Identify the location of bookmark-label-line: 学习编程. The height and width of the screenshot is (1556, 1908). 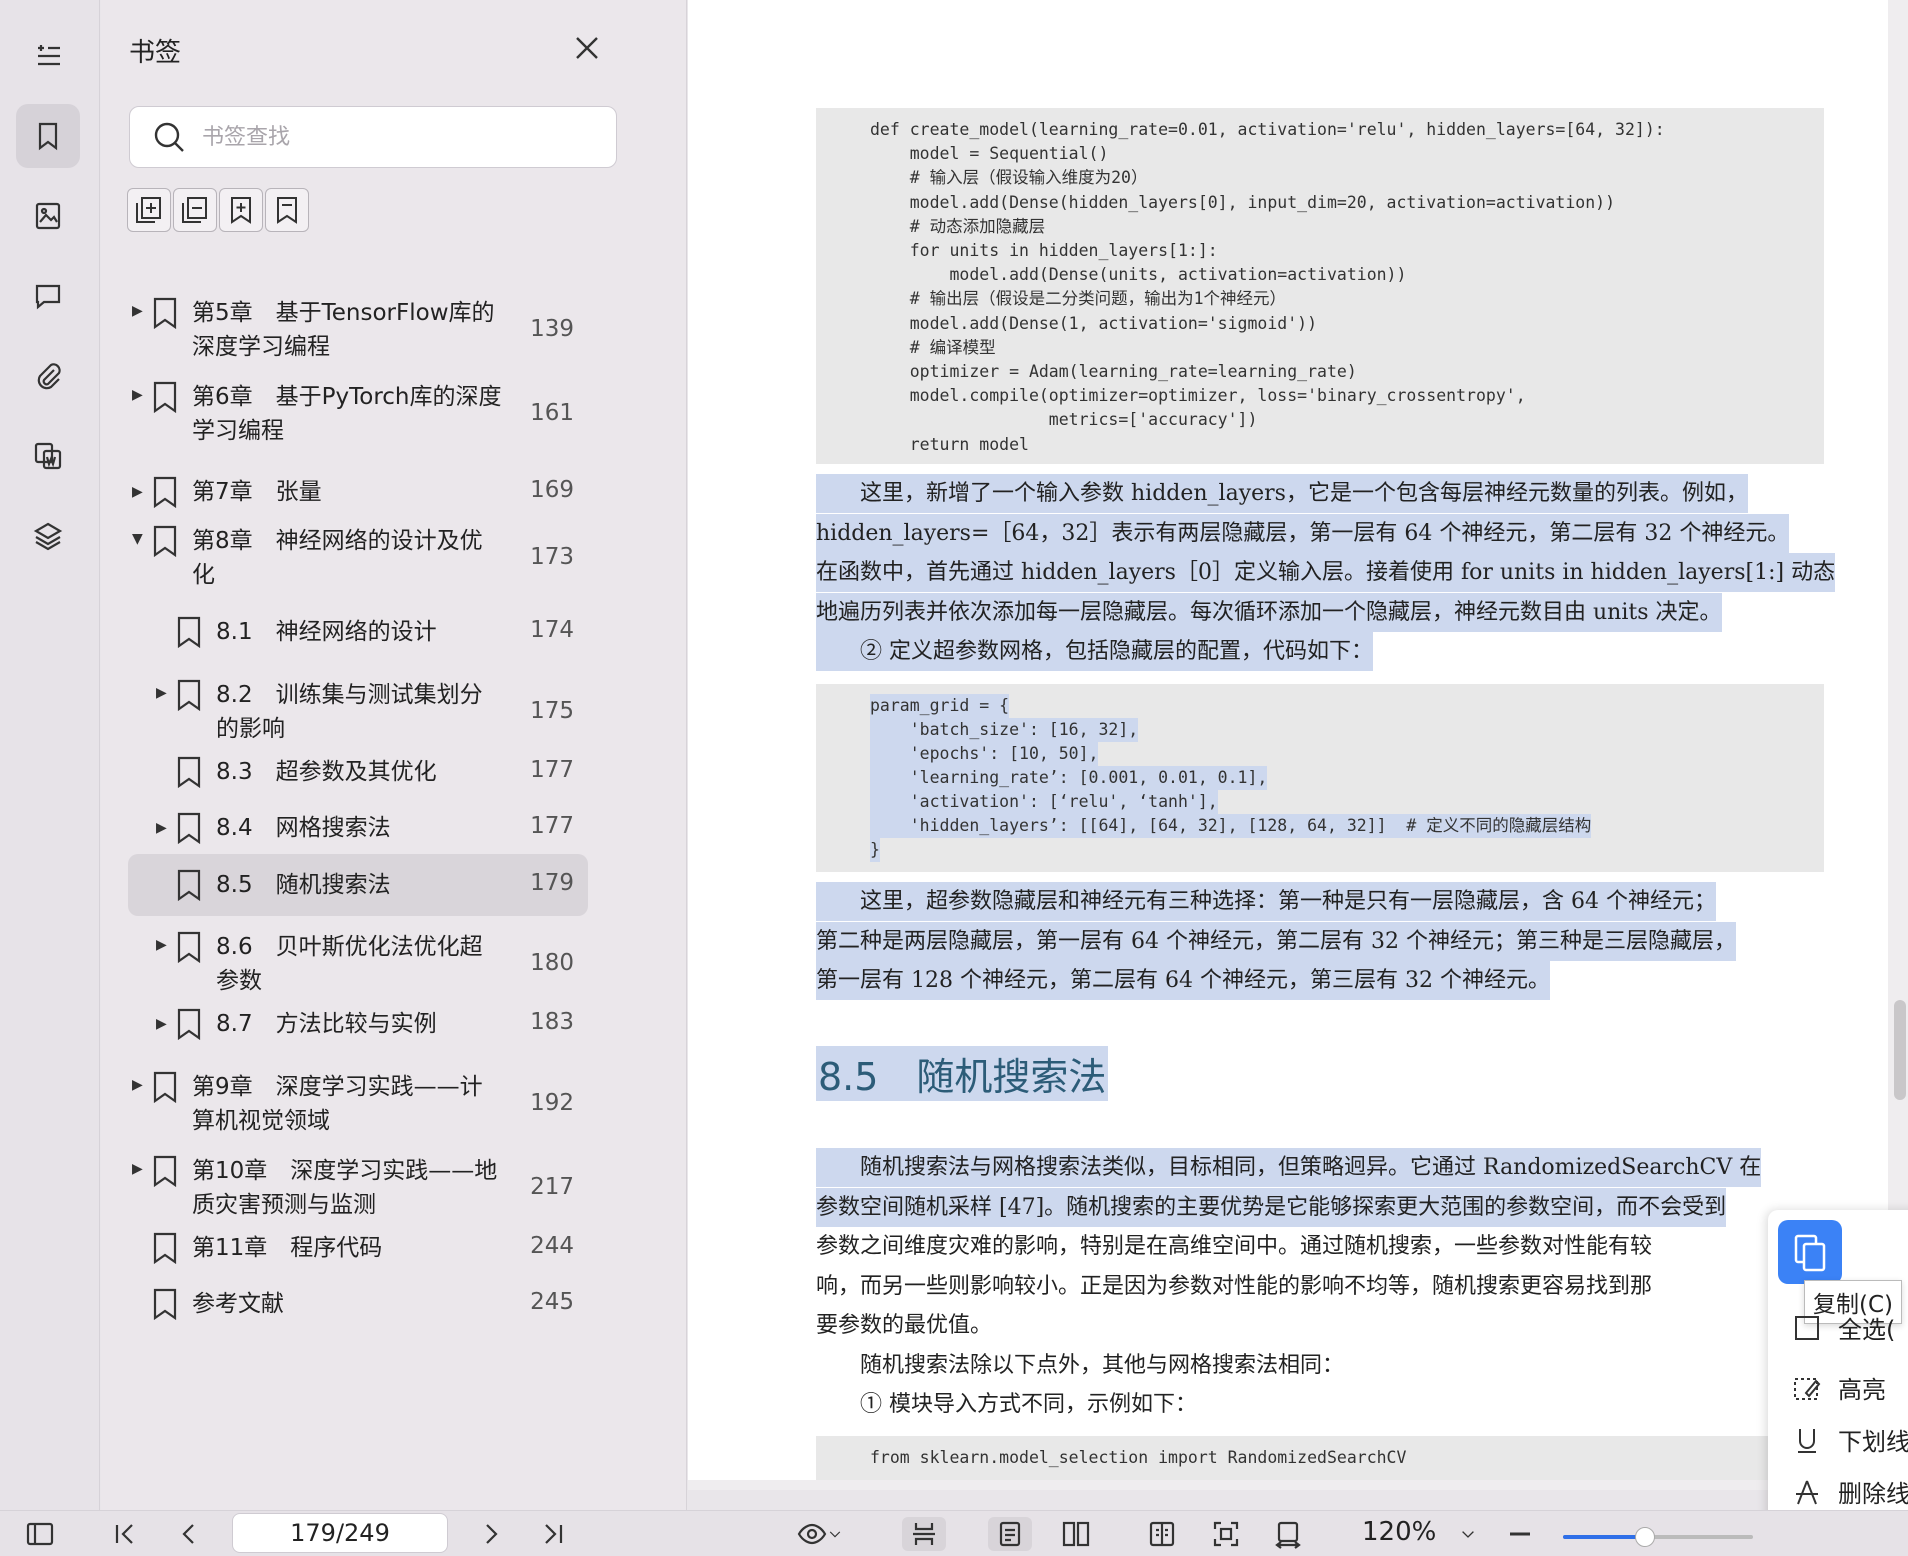
(238, 431).